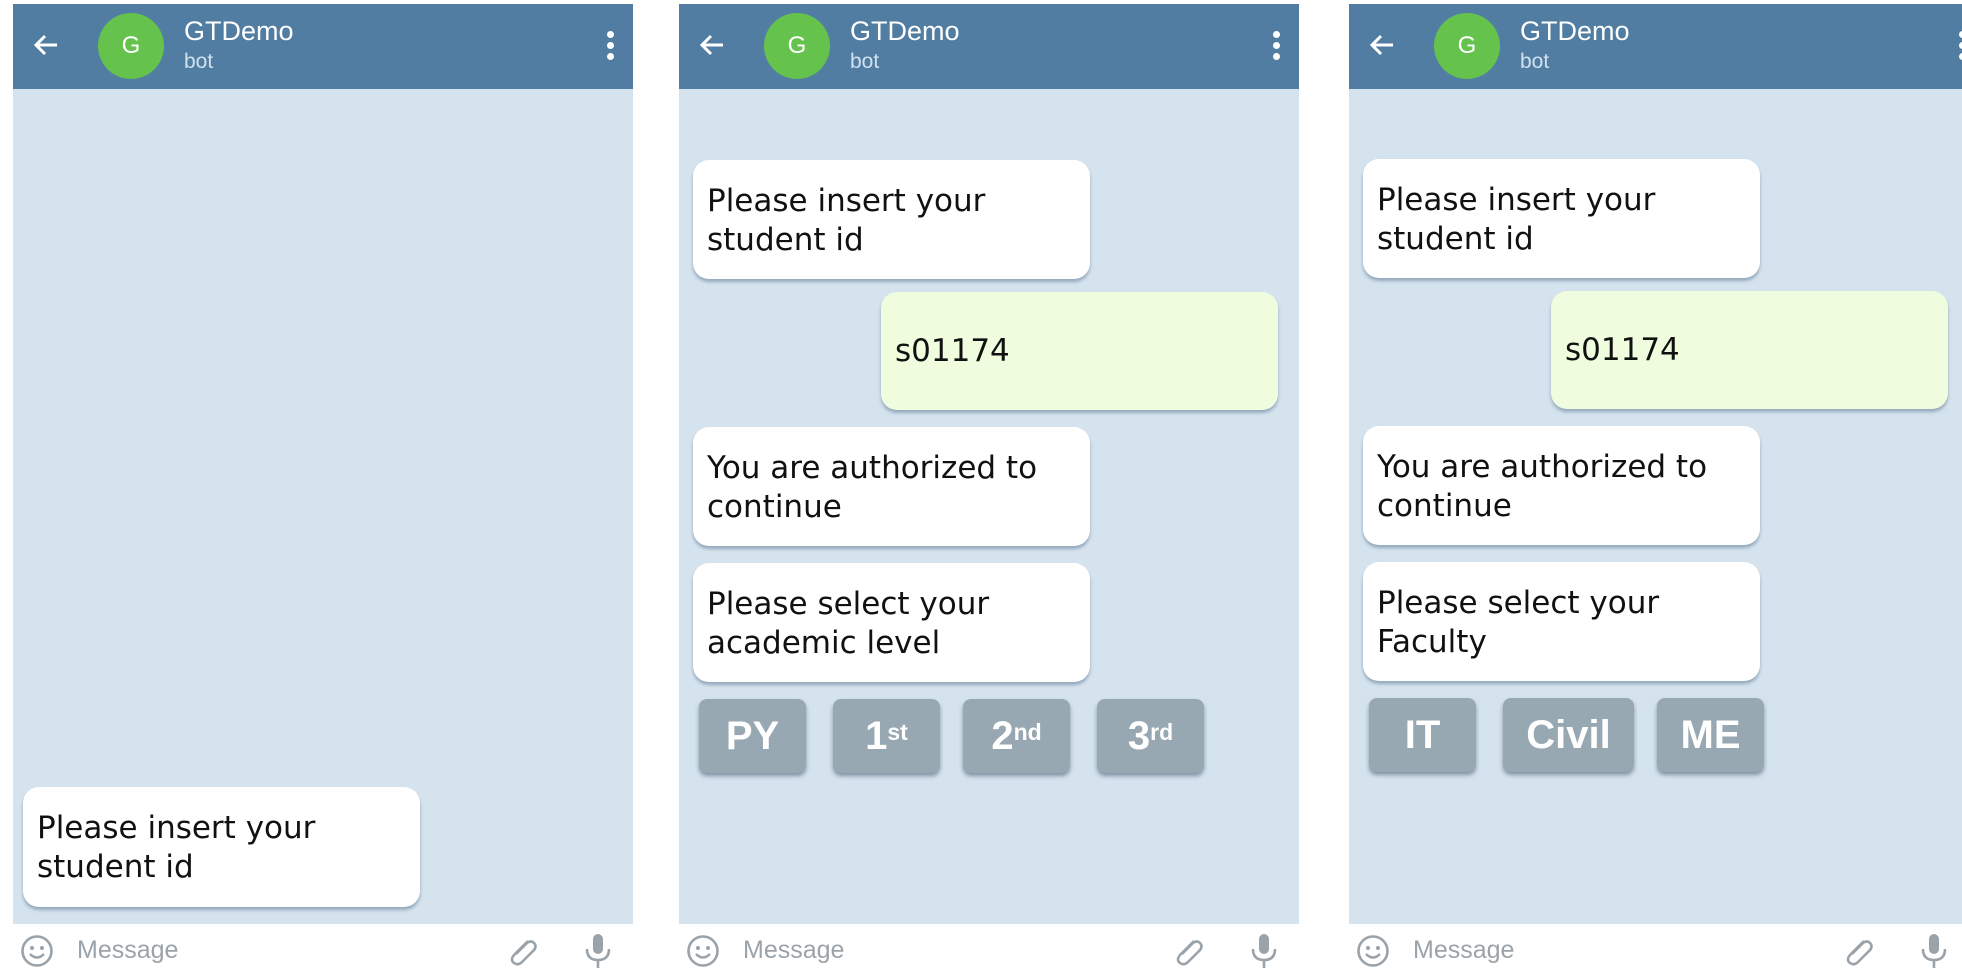 The height and width of the screenshot is (977, 1962). I want to click on keyboard-button-label: ME, so click(1710, 734).